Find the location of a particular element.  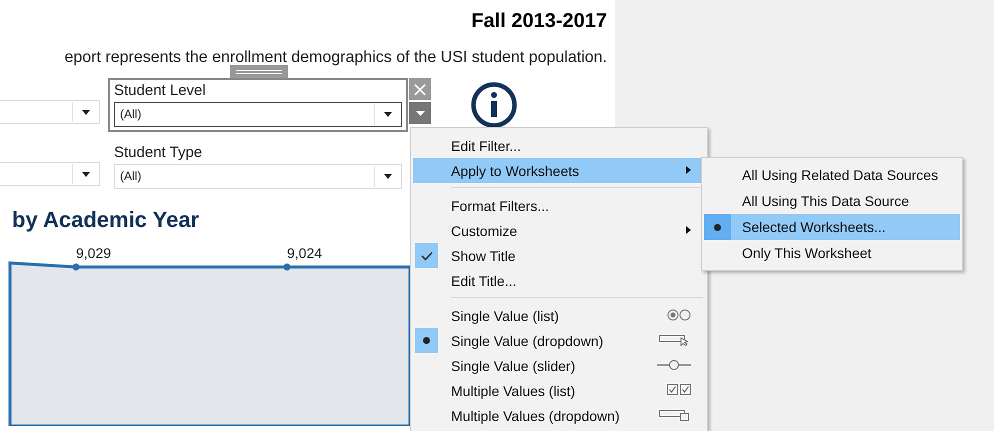

slider-icon is located at coordinates (674, 365).